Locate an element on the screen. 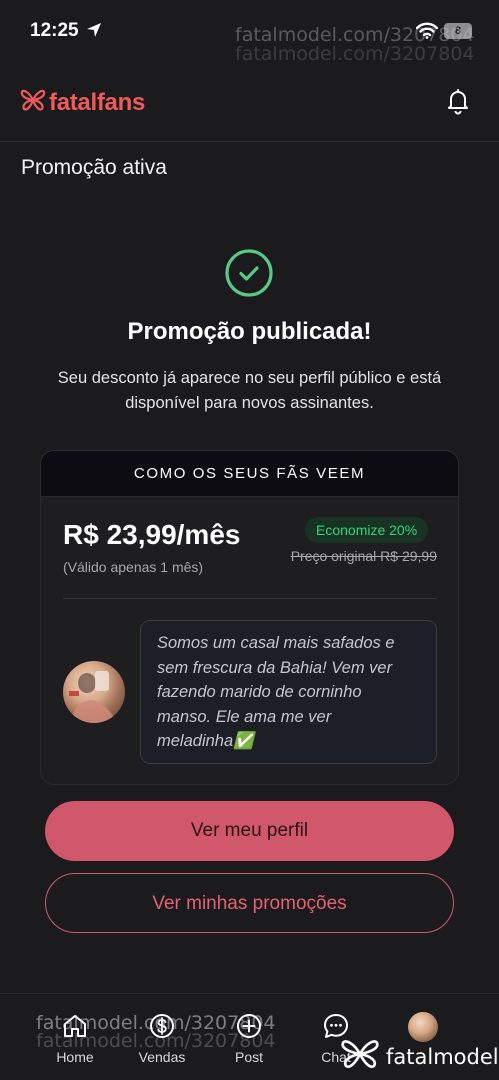  status-time: 12:25 is located at coordinates (54, 30).